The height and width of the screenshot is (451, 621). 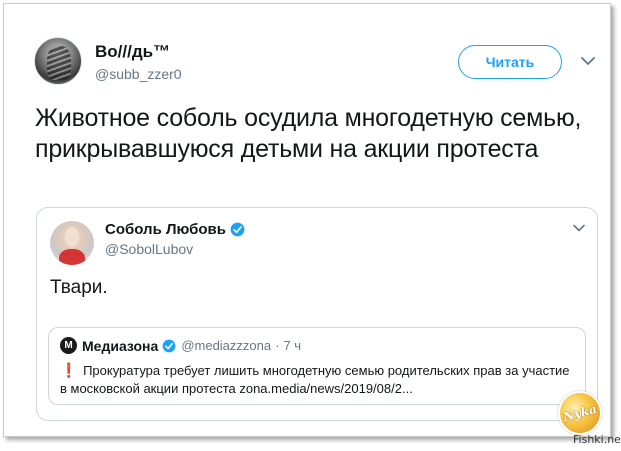 I want to click on quoted-author-display-name: Соболь Любовь, so click(x=165, y=229).